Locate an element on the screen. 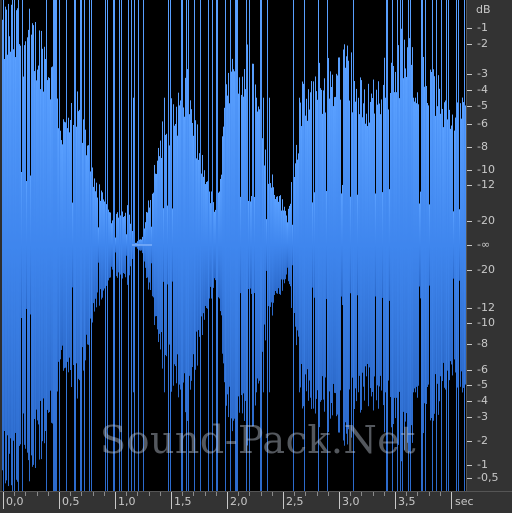 The width and height of the screenshot is (512, 513). time-ruler-label: 1,0 is located at coordinates (127, 501).